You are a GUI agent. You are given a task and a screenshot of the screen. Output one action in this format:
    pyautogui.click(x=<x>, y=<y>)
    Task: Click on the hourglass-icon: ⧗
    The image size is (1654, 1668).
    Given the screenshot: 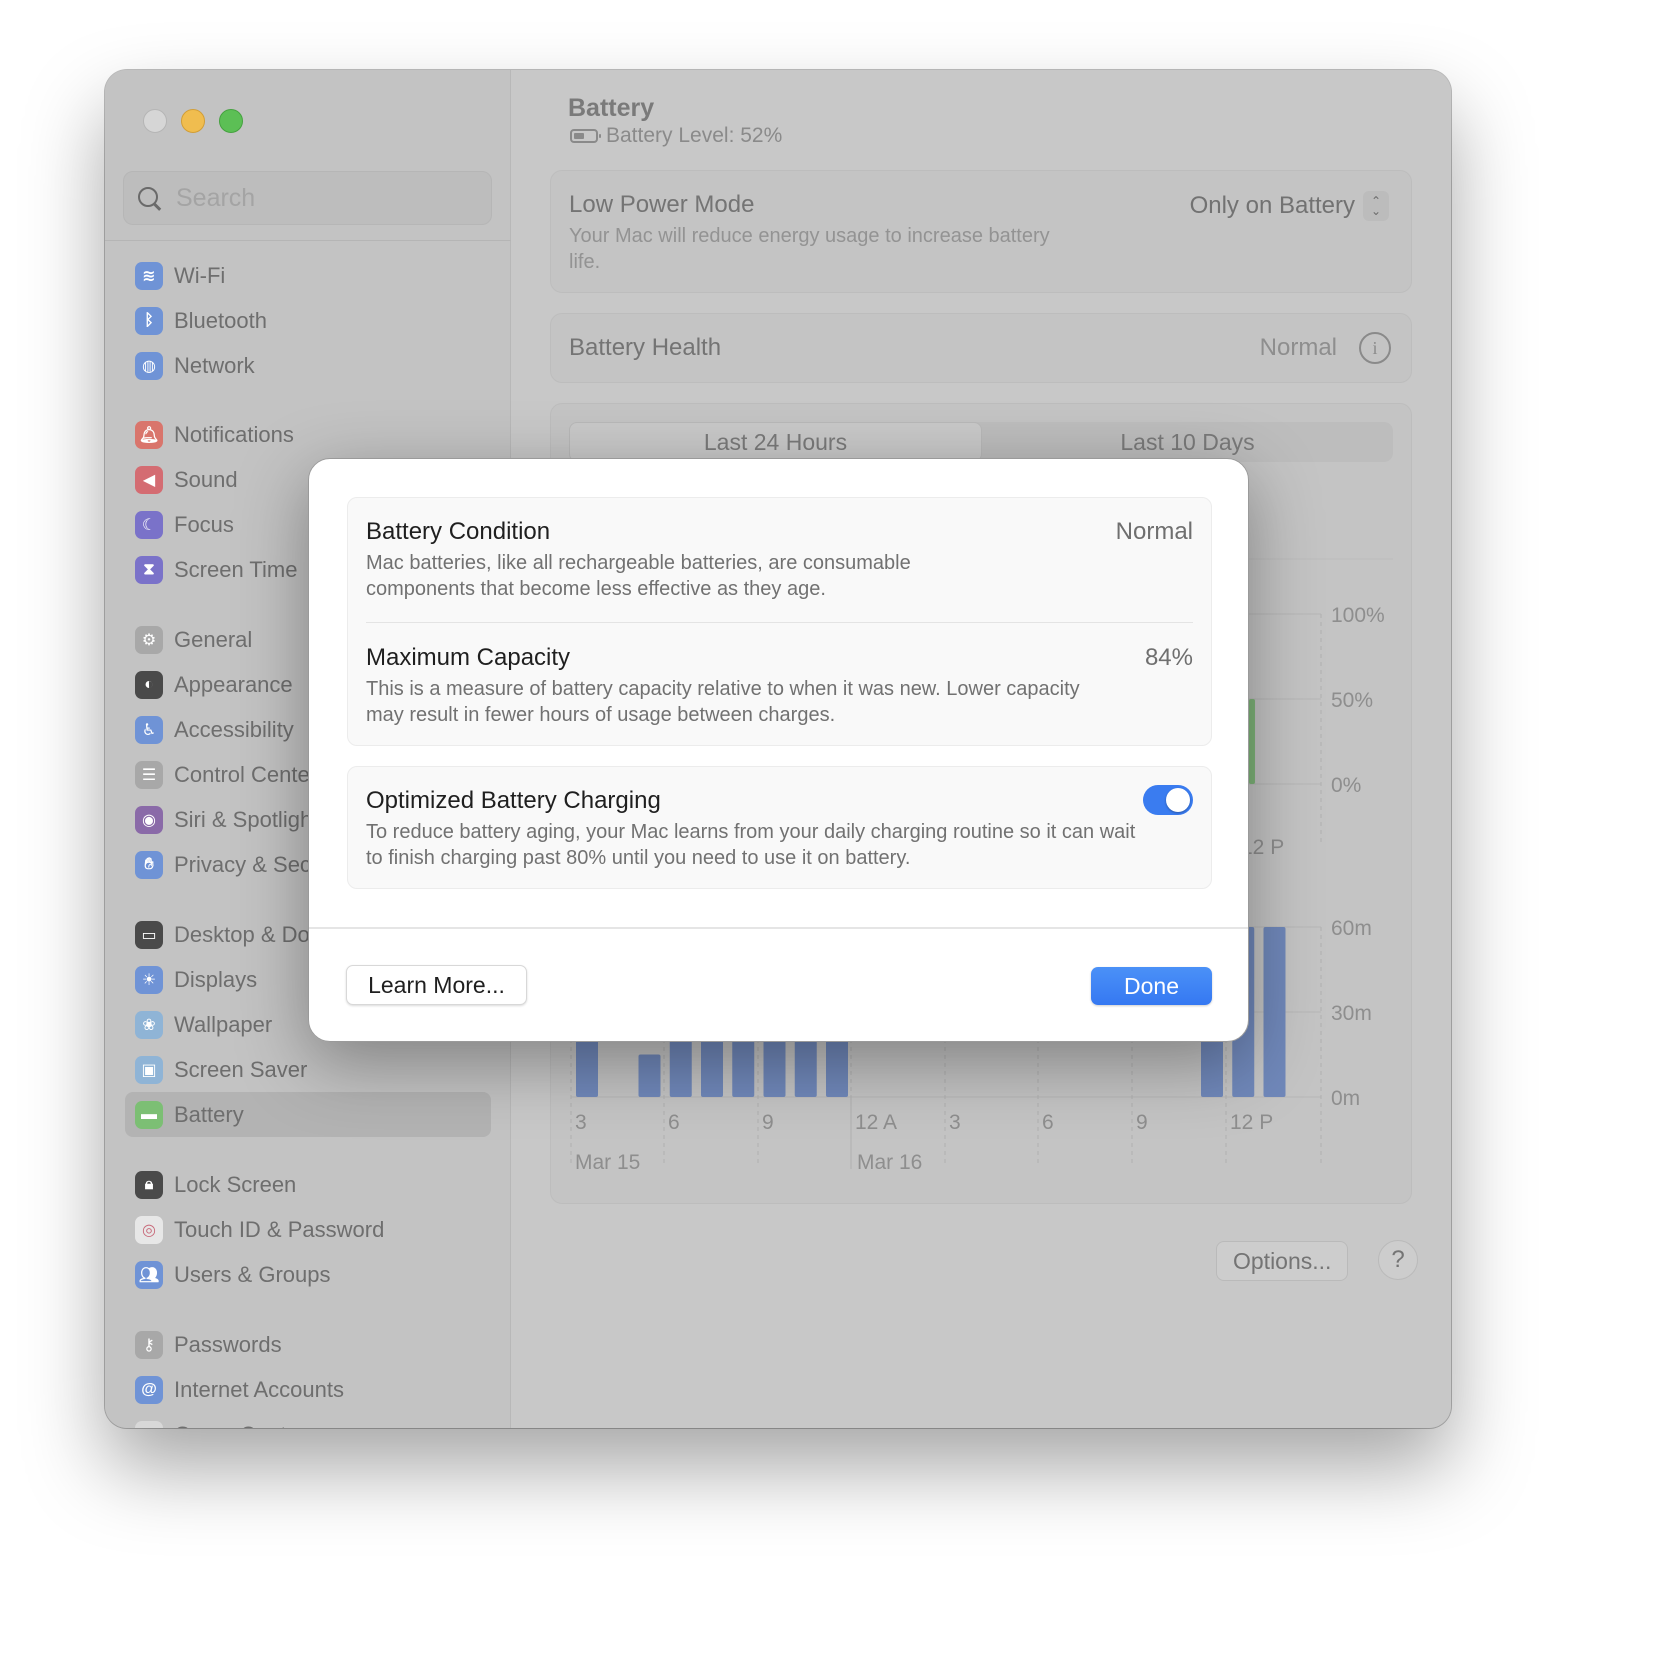 What is the action you would take?
    pyautogui.click(x=149, y=569)
    